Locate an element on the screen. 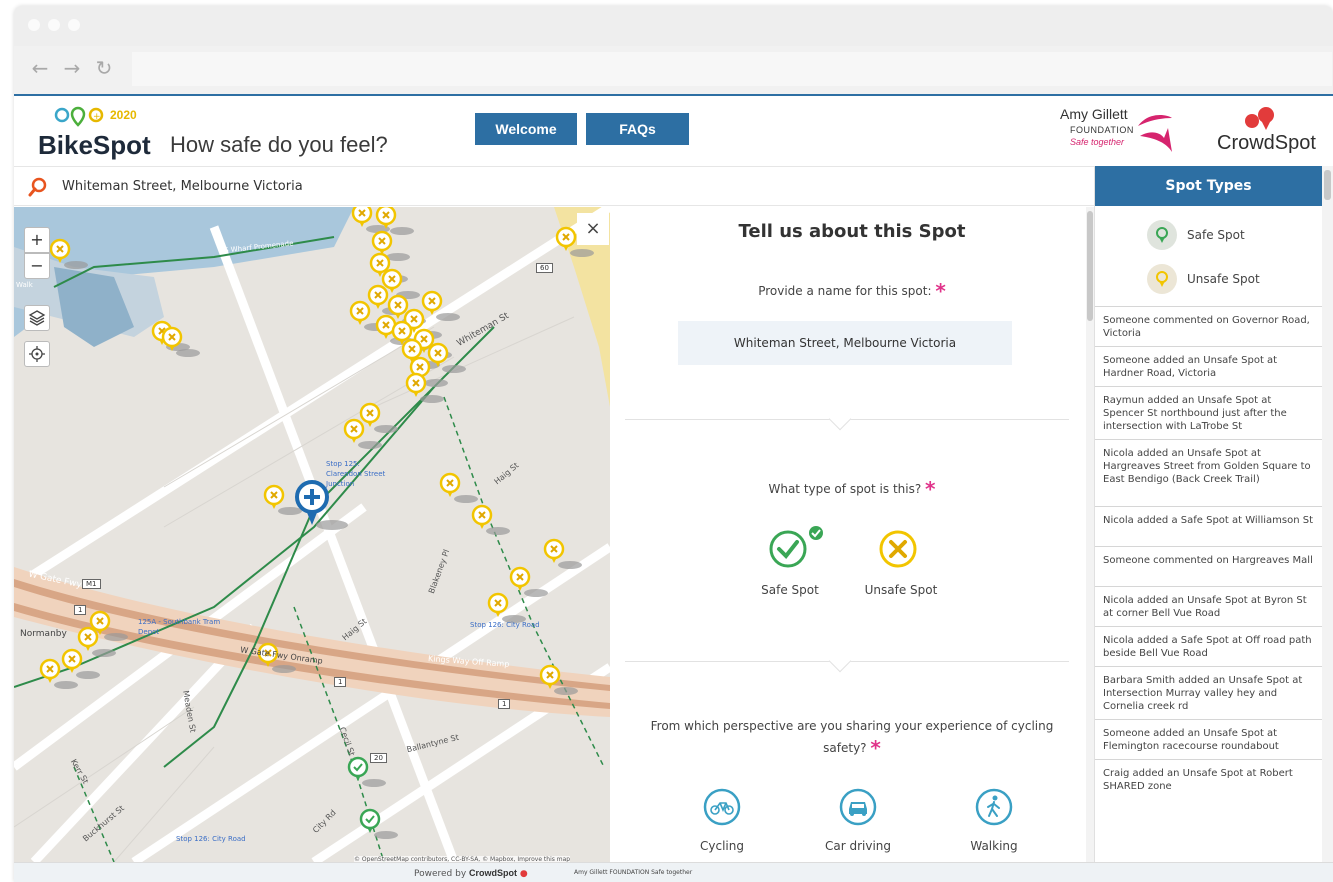  map-label-depot: 125A - Southbank Tram Depot is located at coordinates (179, 627).